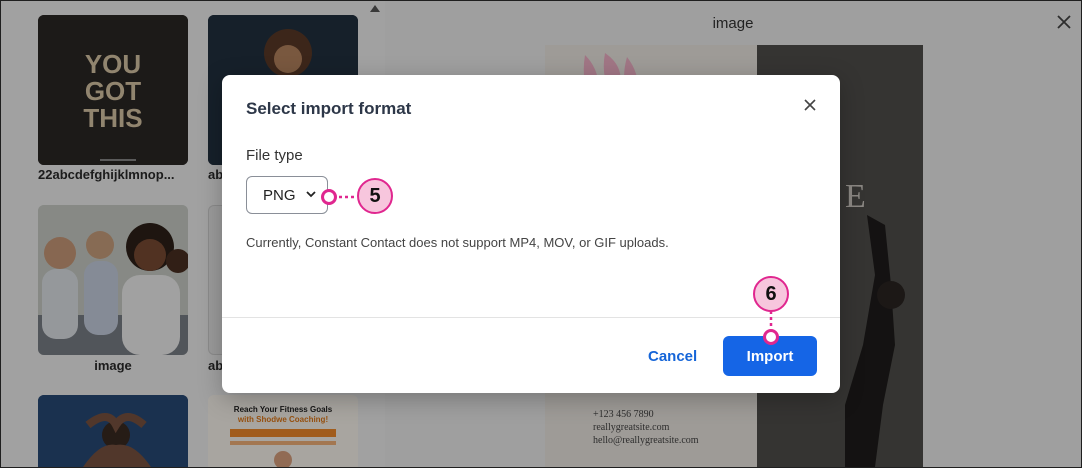 The width and height of the screenshot is (1082, 468). Describe the element at coordinates (556, 262) in the screenshot. I see `callout-connectors` at that location.